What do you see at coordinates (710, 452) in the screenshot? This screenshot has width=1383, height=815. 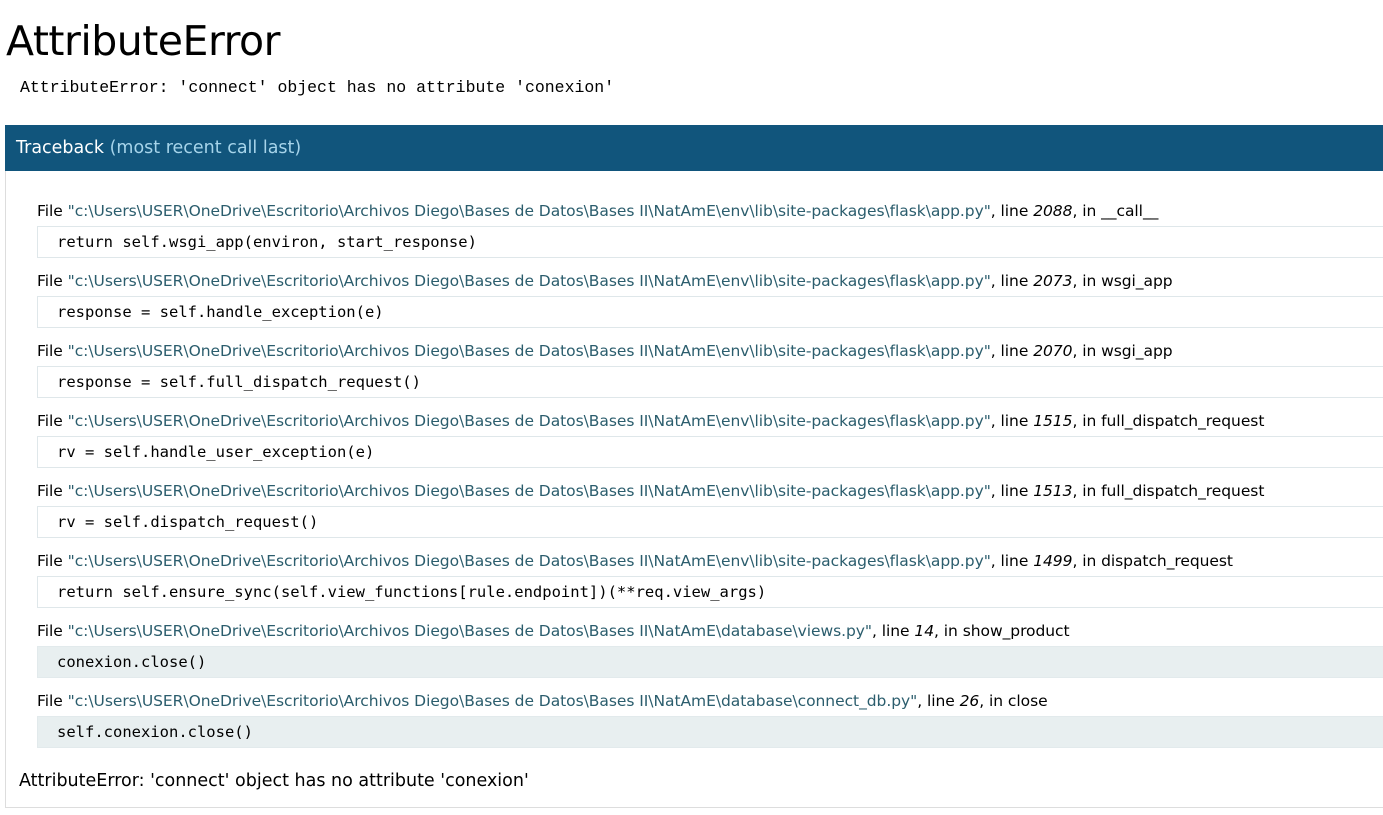 I see `frame-source: rv = self.handle_user_exception(e)` at bounding box center [710, 452].